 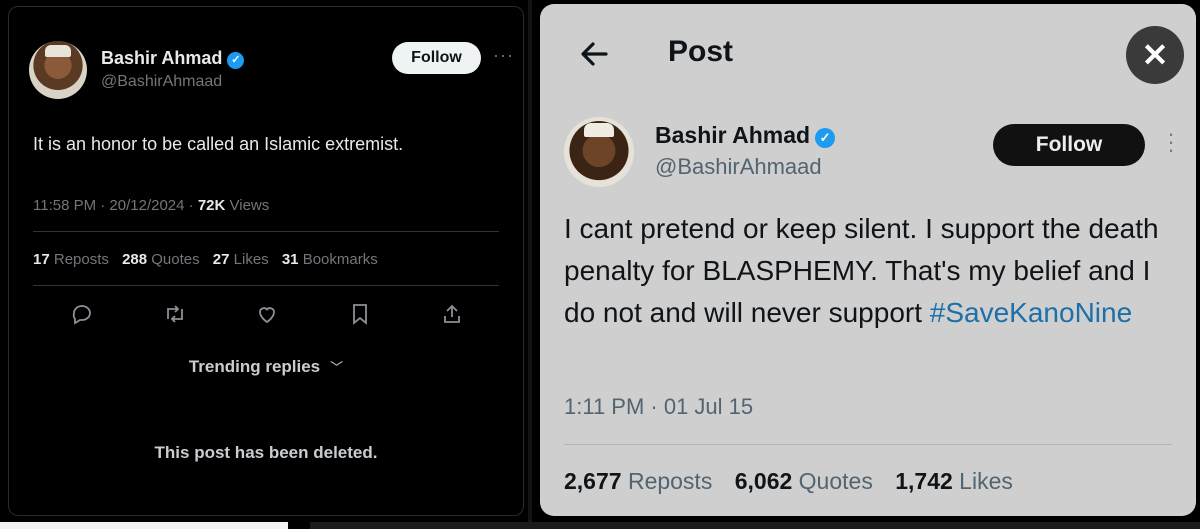 What do you see at coordinates (954, 481) in the screenshot?
I see `likes-stat: 1,742 Likes` at bounding box center [954, 481].